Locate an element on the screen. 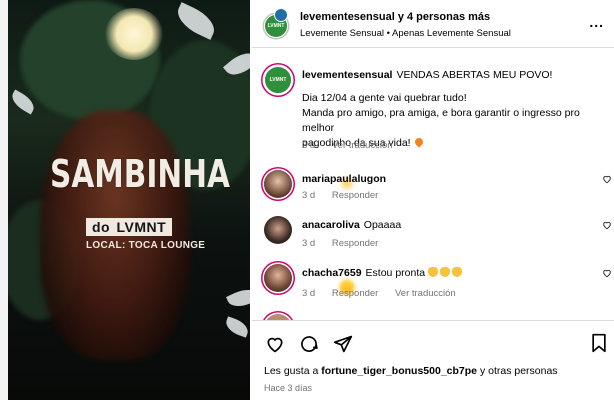 This screenshot has width=614, height=400. action-bar is located at coordinates (309, 344).